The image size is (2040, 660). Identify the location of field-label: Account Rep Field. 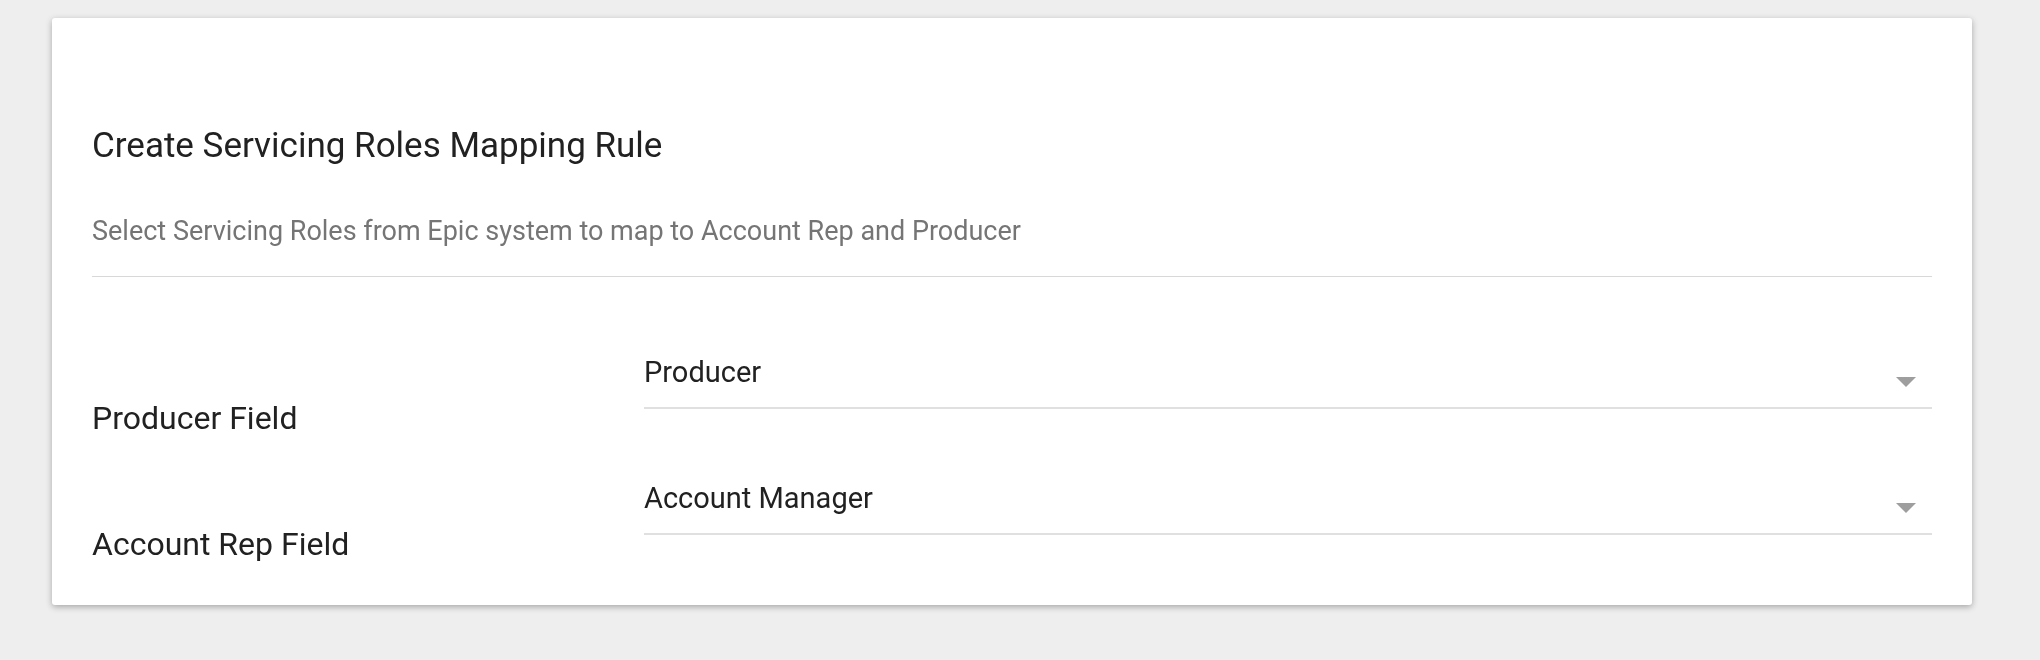
(221, 545).